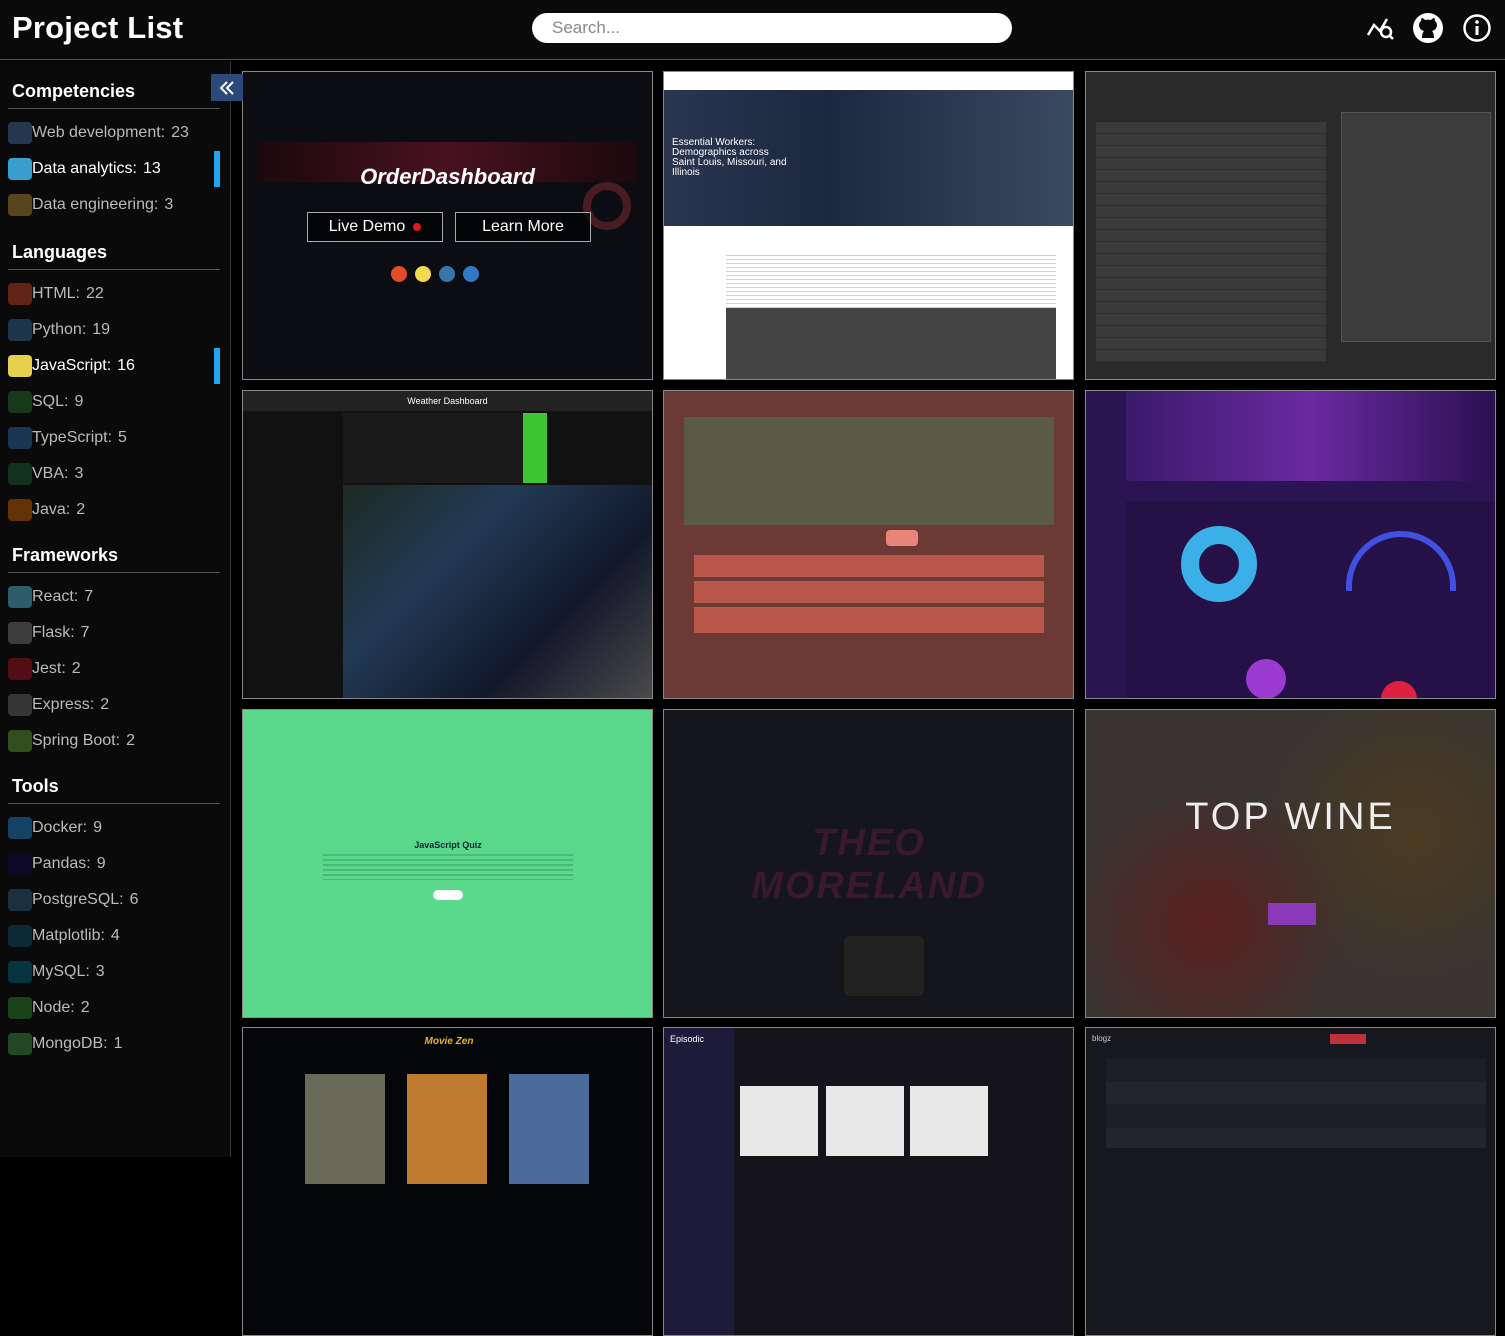 This screenshot has height=1336, width=1505. Describe the element at coordinates (114, 366) in the screenshot. I see `sidebar-item: JavaScript: 16` at that location.